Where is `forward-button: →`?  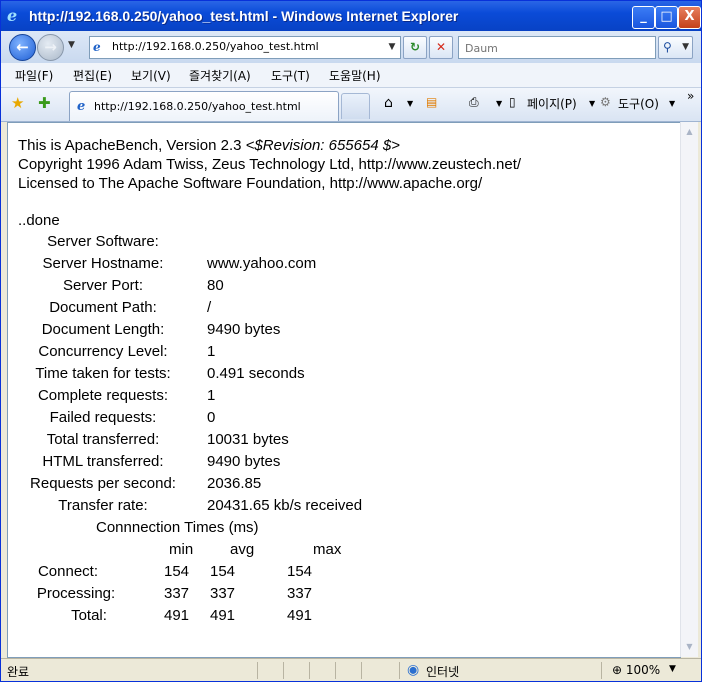
forward-button: → is located at coordinates (50, 47).